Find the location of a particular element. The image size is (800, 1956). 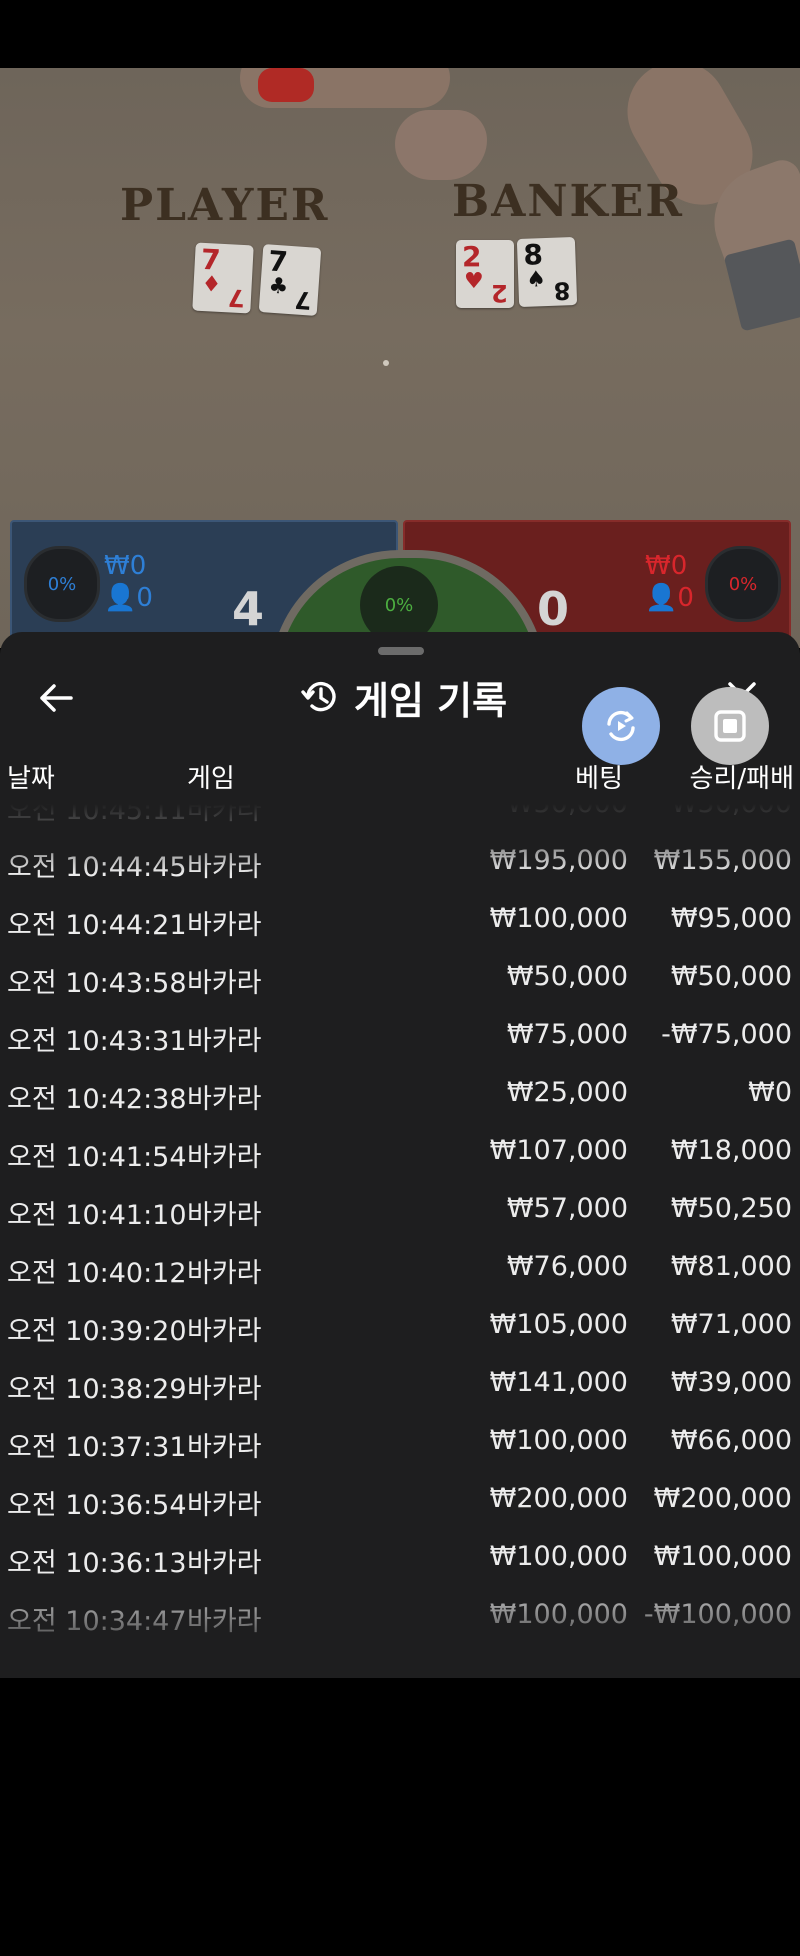

player-score: 4 is located at coordinates (248, 609).